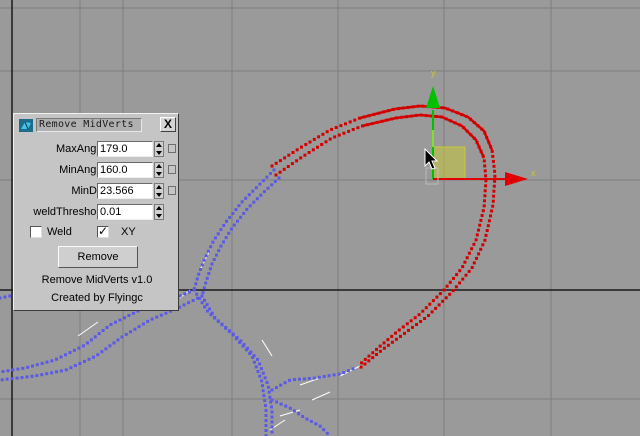 The height and width of the screenshot is (436, 640). I want to click on param-value-field: 23.566, so click(125, 191).